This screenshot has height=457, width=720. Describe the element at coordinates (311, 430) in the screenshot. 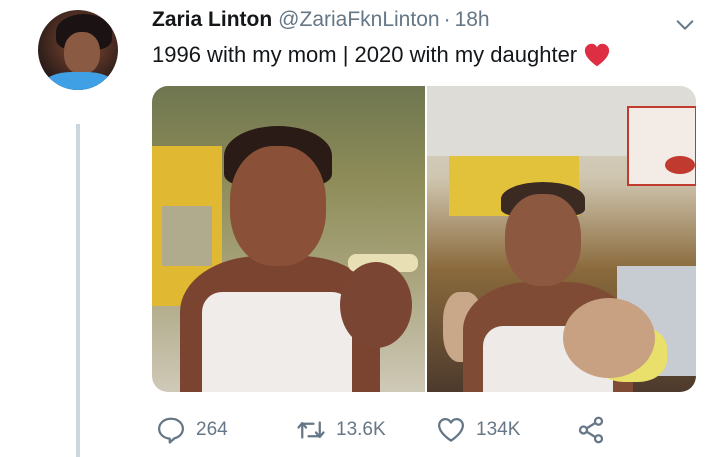

I see `retweet-icon` at that location.